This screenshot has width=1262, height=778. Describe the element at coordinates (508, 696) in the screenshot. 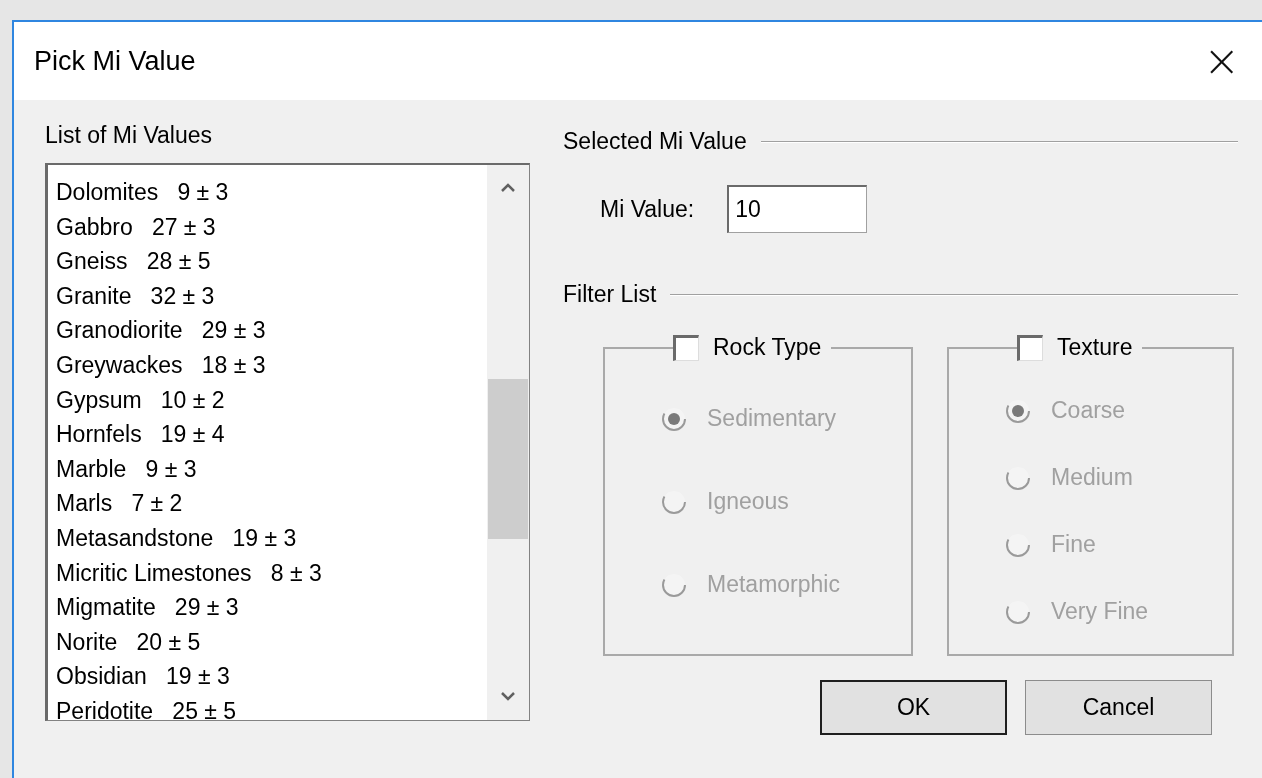

I see `scroll-down-icon` at that location.